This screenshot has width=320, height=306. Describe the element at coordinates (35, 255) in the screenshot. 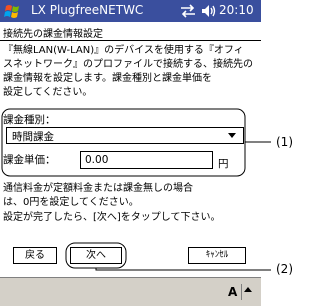

I see `back-button: 戻る` at that location.